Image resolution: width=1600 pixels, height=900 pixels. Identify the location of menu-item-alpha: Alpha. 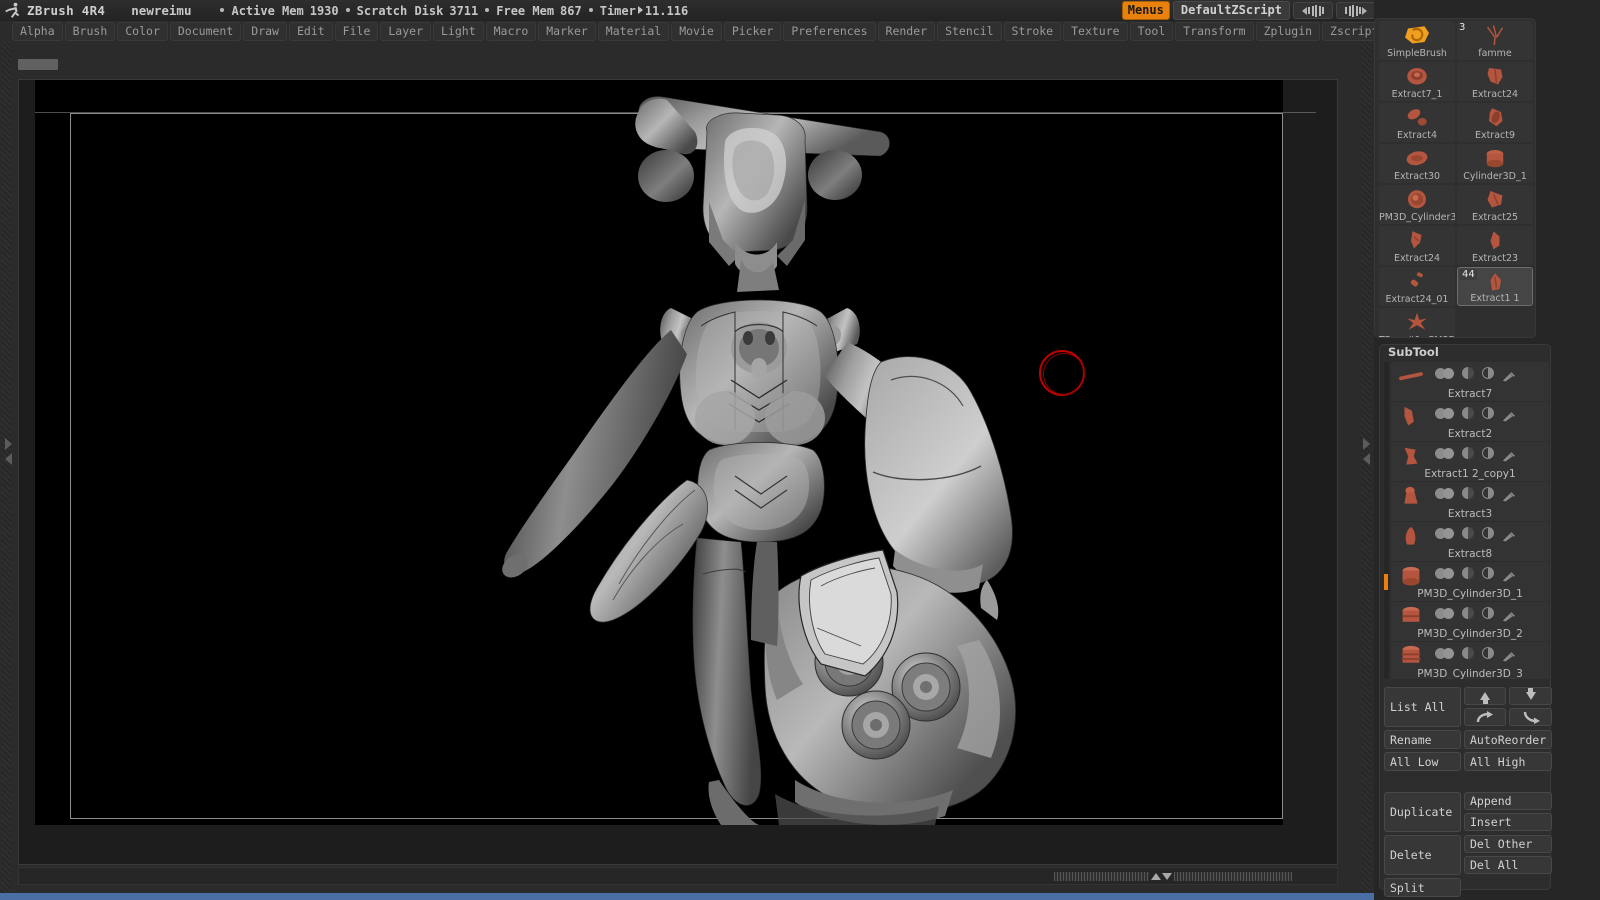
(37, 31).